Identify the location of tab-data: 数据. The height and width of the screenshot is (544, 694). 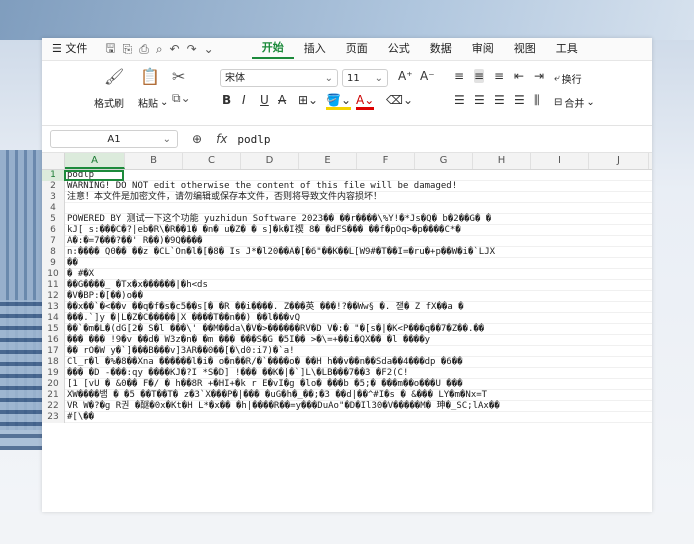
(441, 49).